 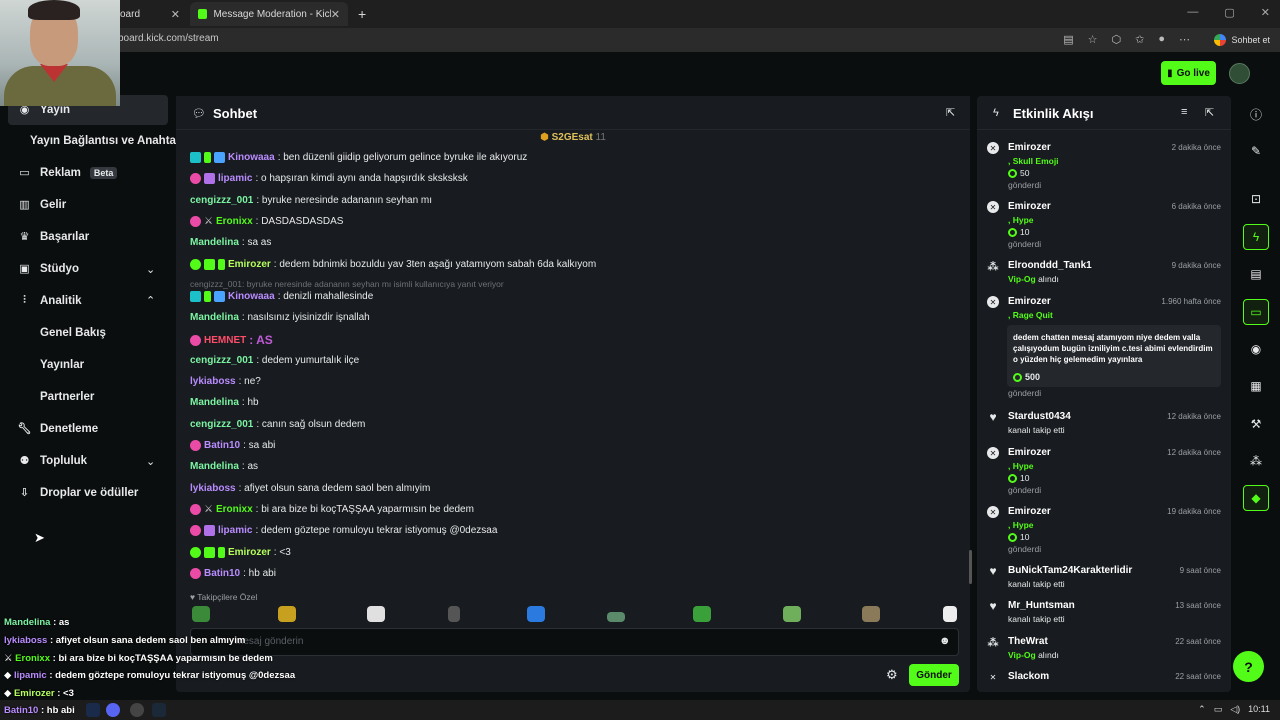 What do you see at coordinates (251, 157) in the screenshot?
I see `chat-username: Kinowaaa` at bounding box center [251, 157].